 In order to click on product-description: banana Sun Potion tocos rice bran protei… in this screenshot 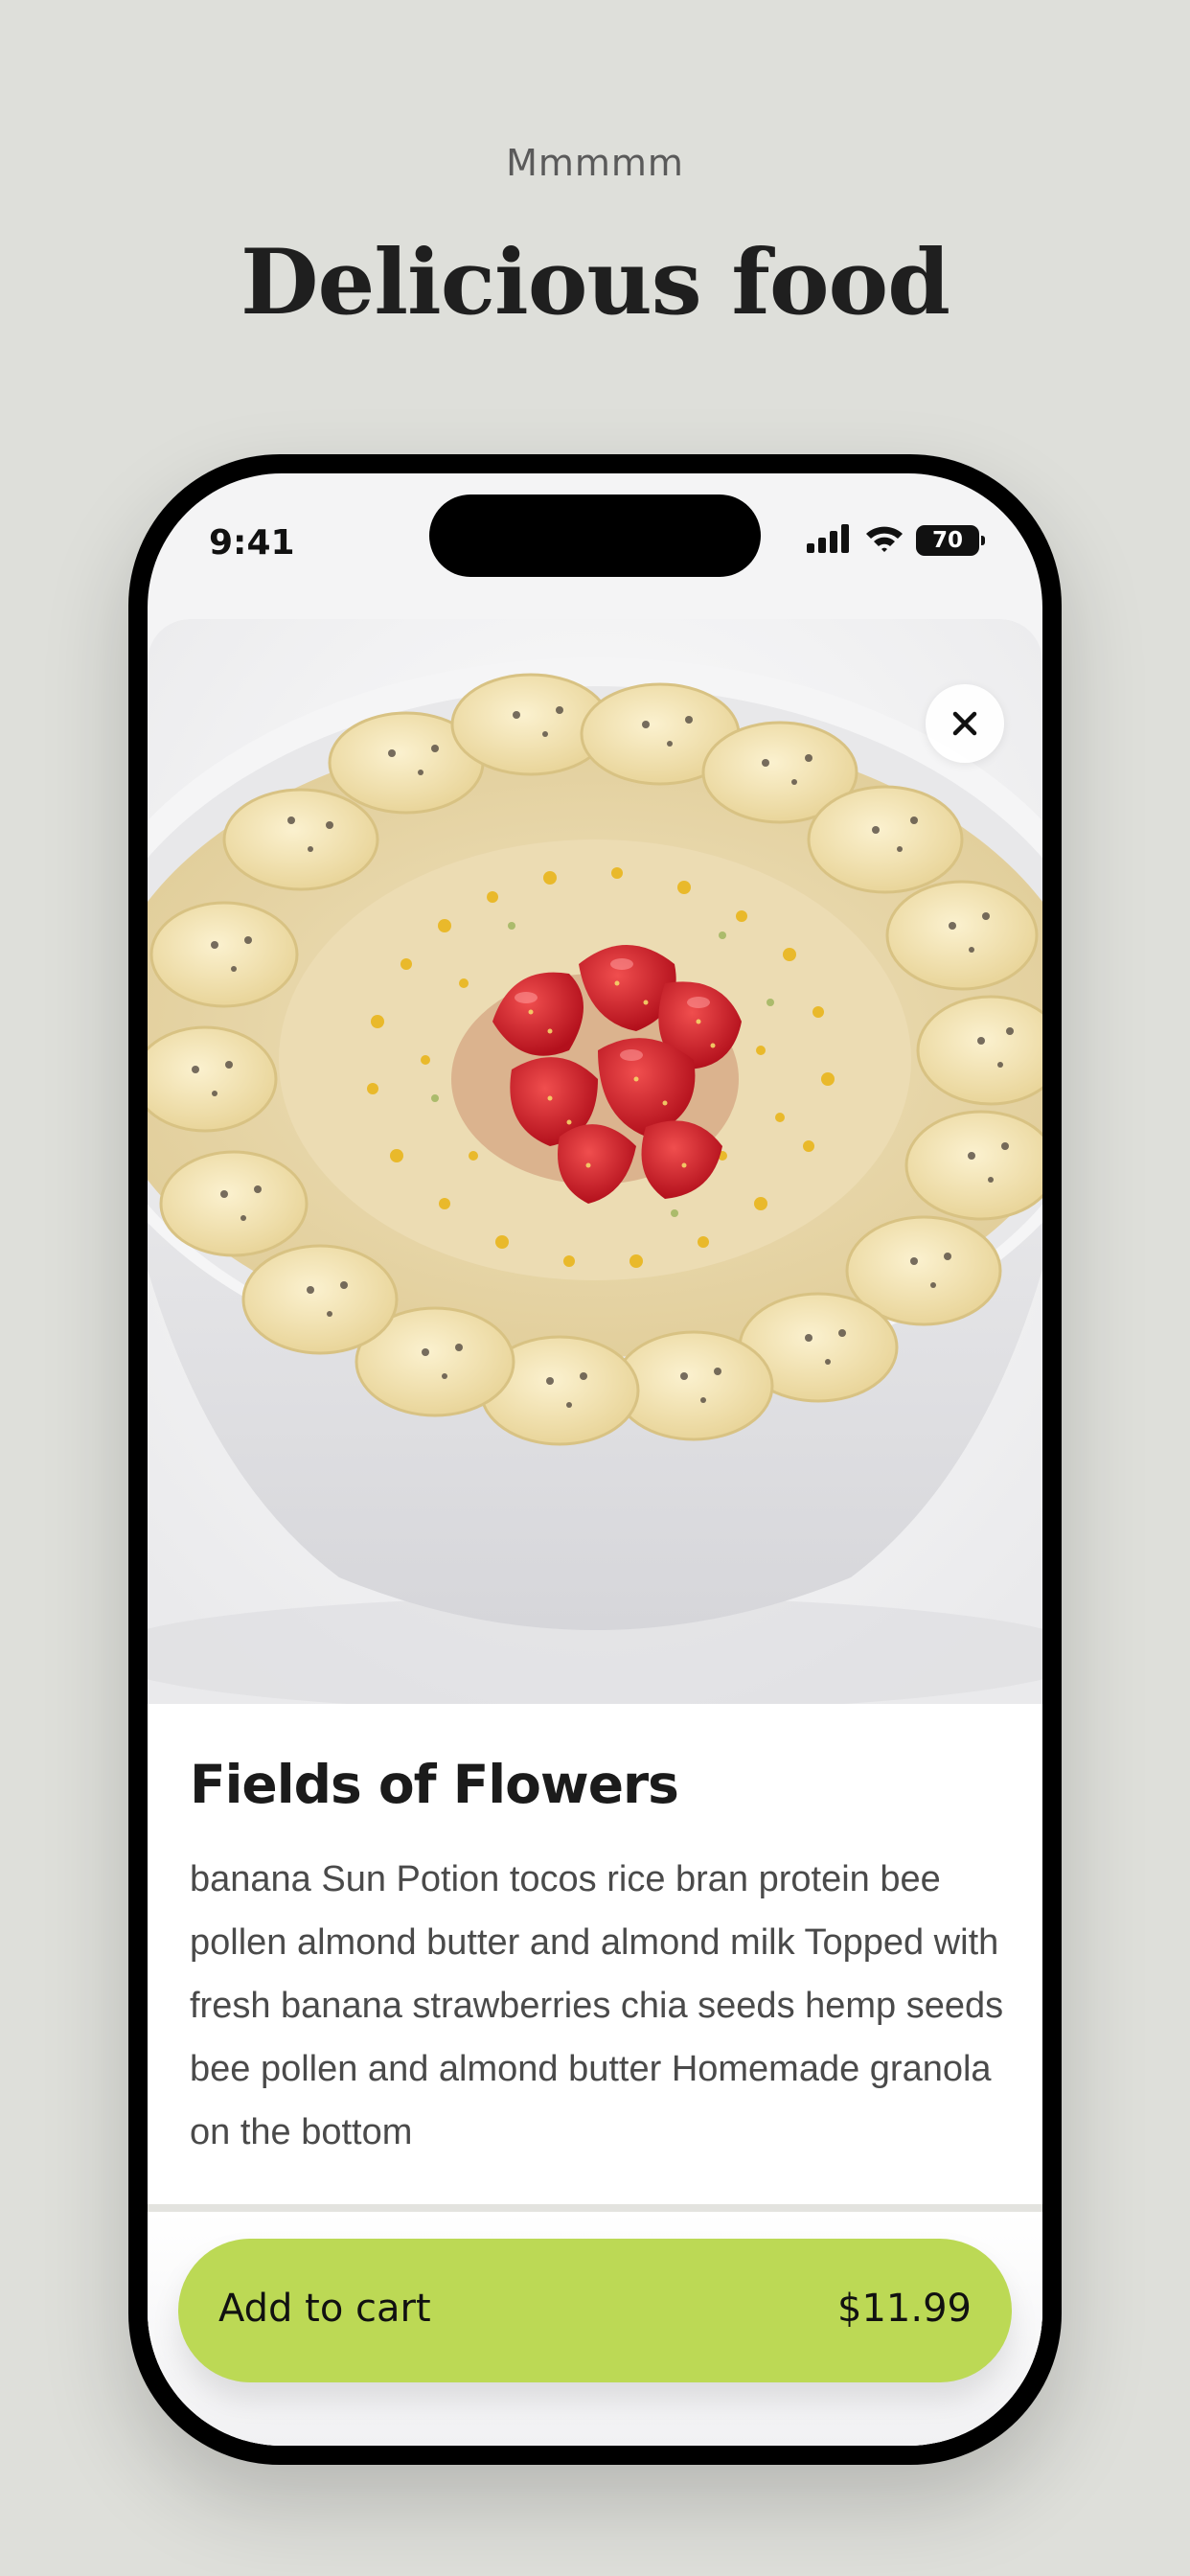, I will do `click(597, 2005)`.